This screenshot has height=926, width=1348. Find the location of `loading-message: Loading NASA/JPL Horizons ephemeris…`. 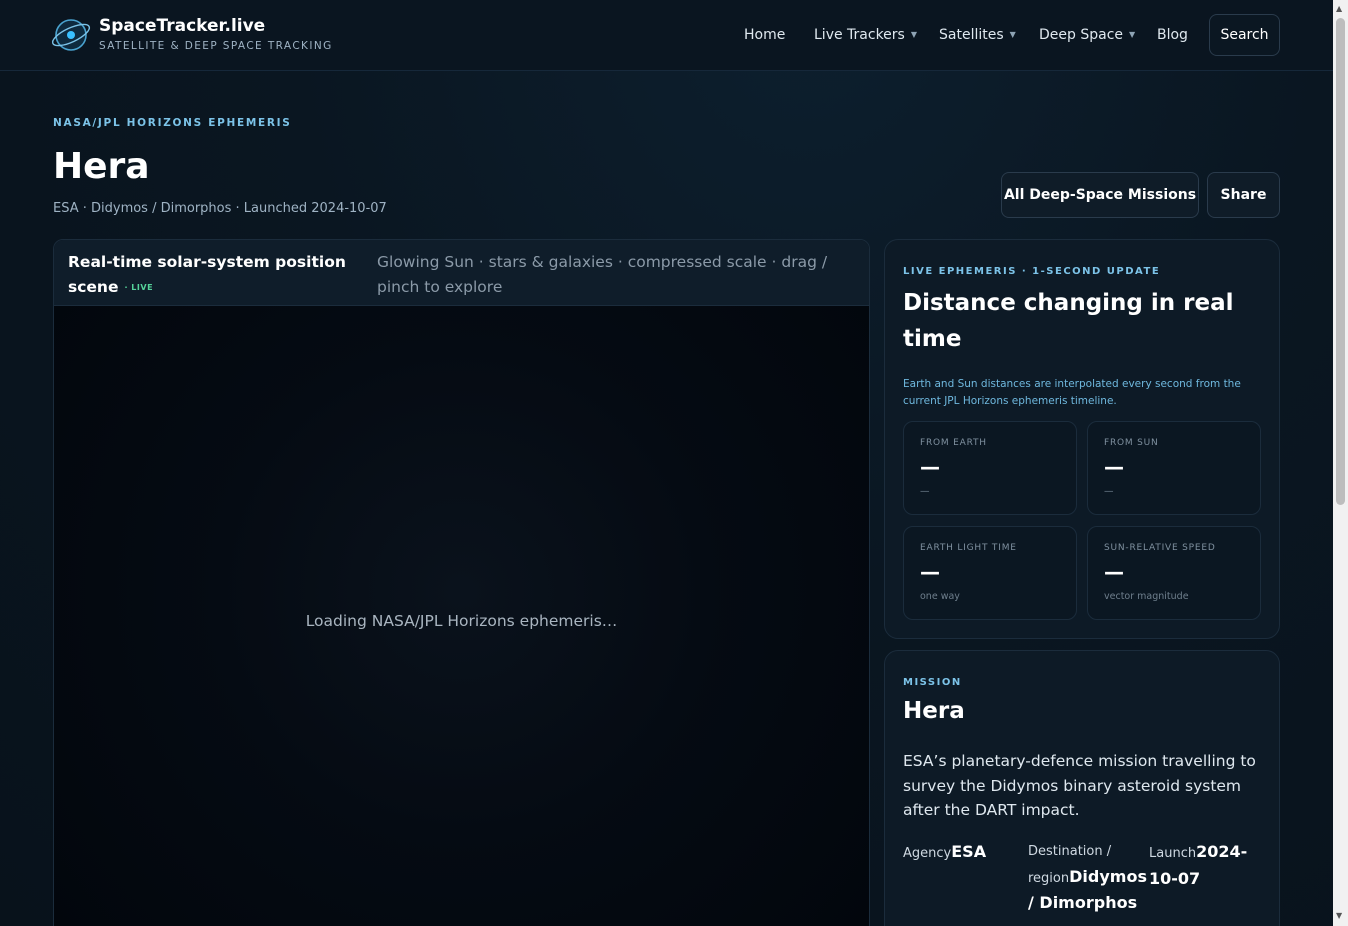

loading-message: Loading NASA/JPL Horizons ephemeris… is located at coordinates (461, 621).